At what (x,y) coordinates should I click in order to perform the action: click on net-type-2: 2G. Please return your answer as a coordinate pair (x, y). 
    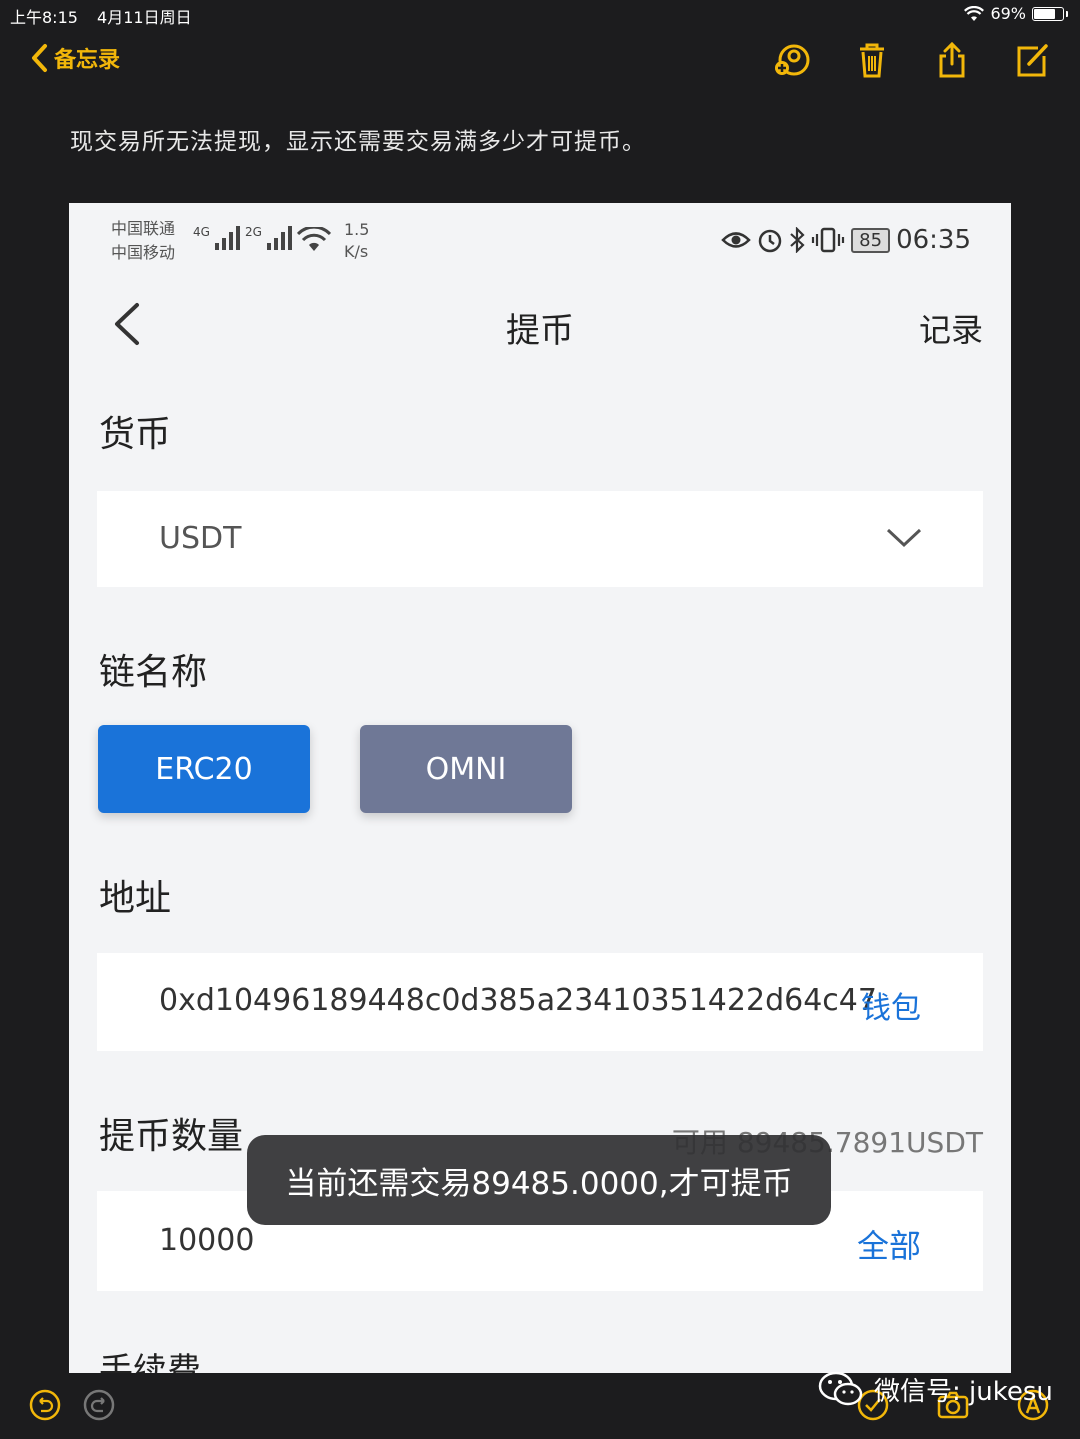
    Looking at the image, I should click on (253, 232).